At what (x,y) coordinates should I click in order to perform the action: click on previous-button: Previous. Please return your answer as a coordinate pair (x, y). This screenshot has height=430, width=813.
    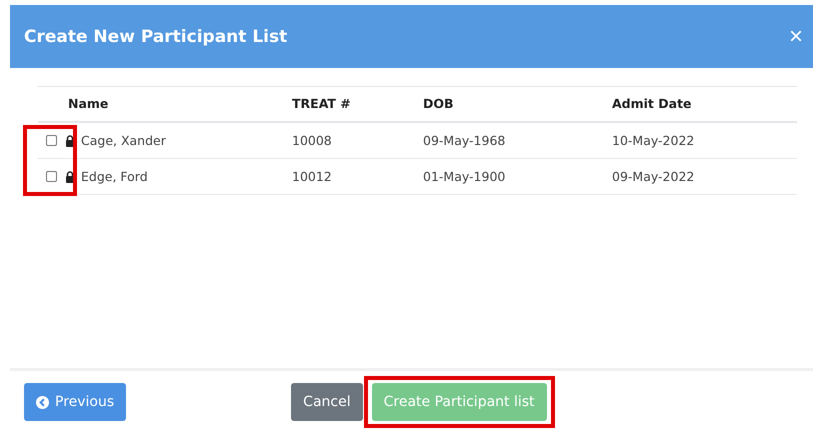
    Looking at the image, I should click on (75, 402).